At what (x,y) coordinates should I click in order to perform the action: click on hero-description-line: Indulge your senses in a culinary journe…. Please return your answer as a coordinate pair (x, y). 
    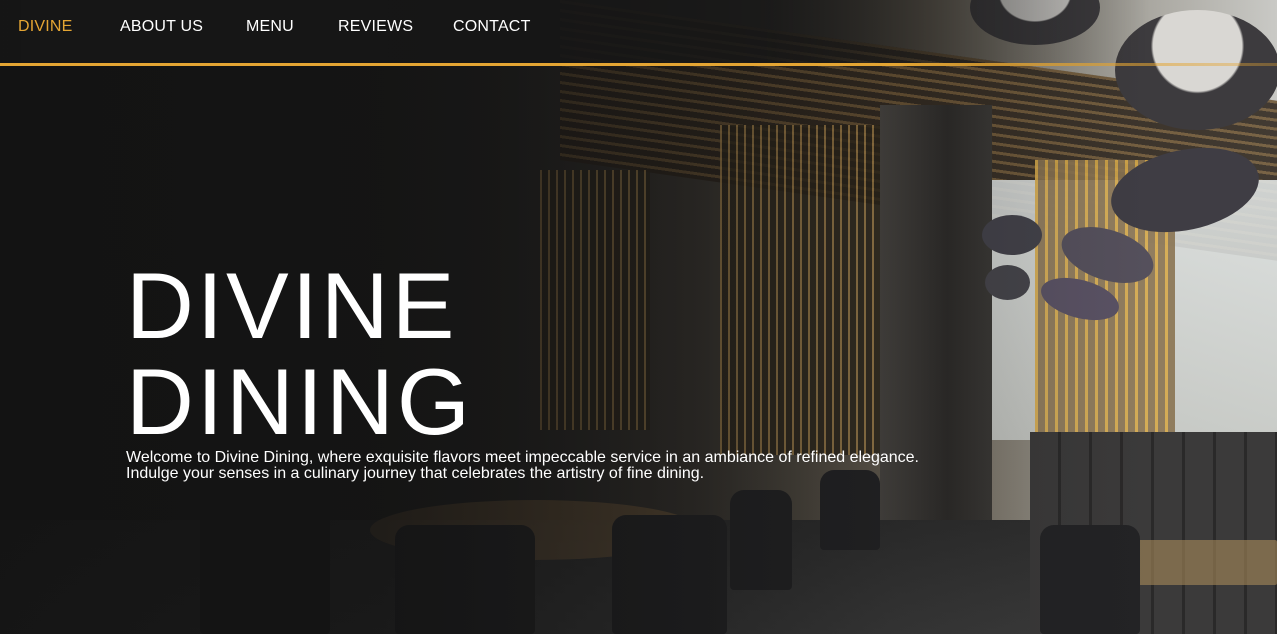
    Looking at the image, I should click on (415, 473).